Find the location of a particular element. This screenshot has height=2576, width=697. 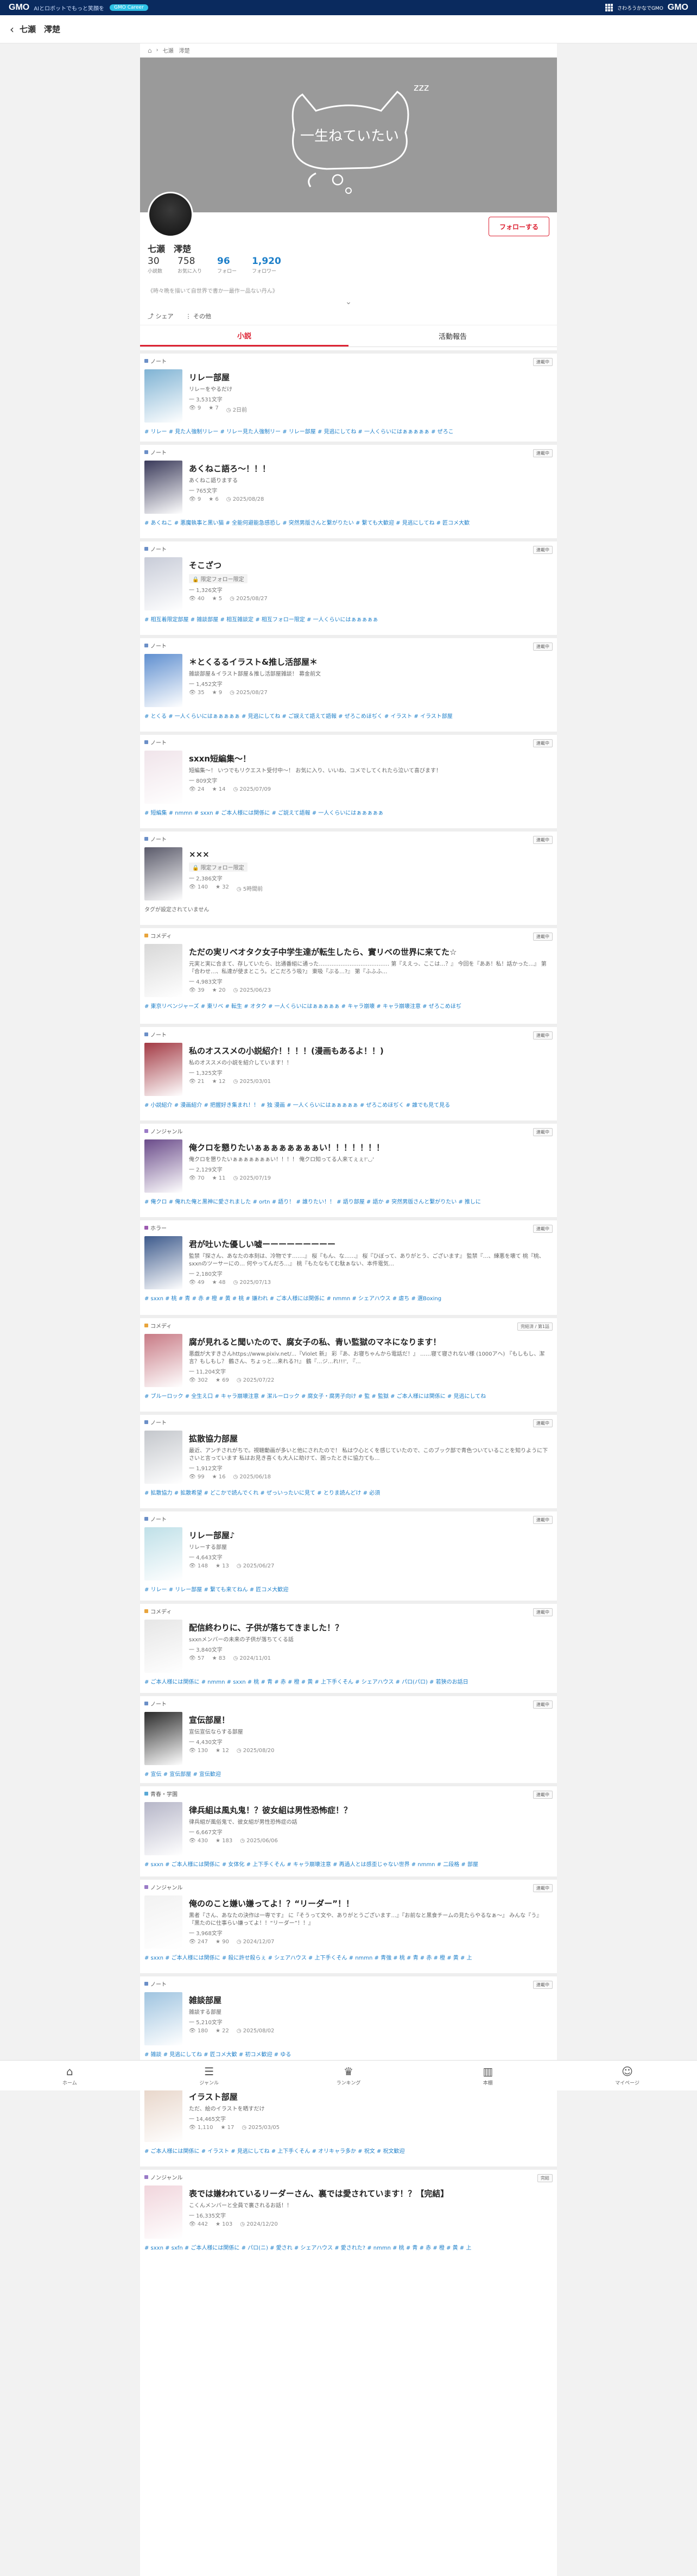

follow-button: フォローする is located at coordinates (519, 226).